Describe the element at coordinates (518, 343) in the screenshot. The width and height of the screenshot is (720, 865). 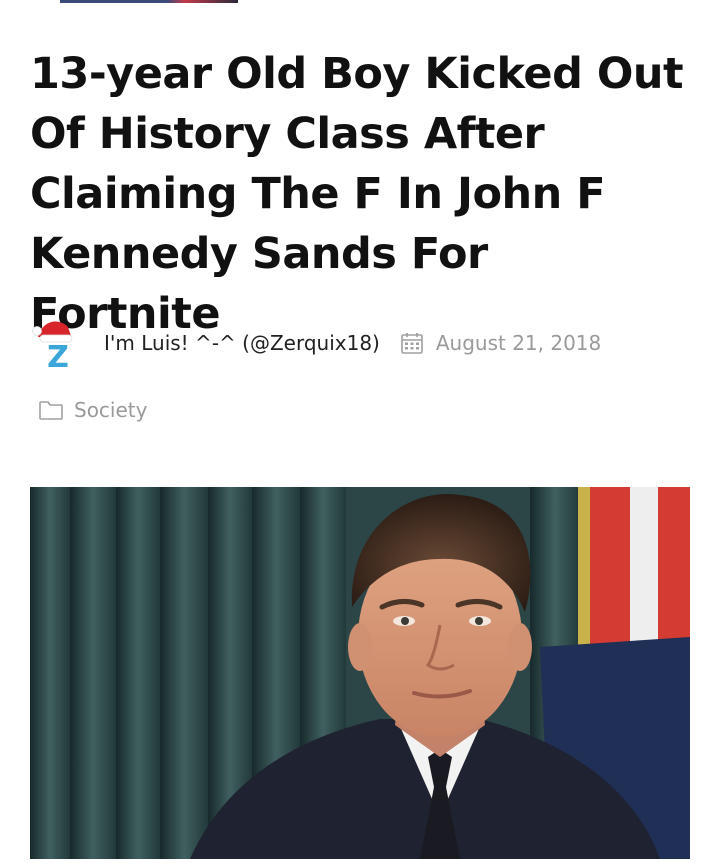
I see `date-text: August 21, 2018` at that location.